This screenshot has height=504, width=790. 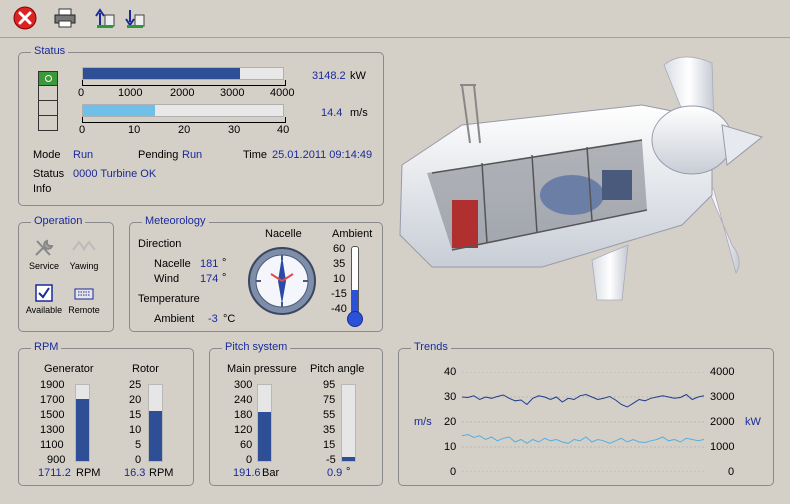 What do you see at coordinates (209, 264) in the screenshot?
I see `nacelle-direction-value: 181` at bounding box center [209, 264].